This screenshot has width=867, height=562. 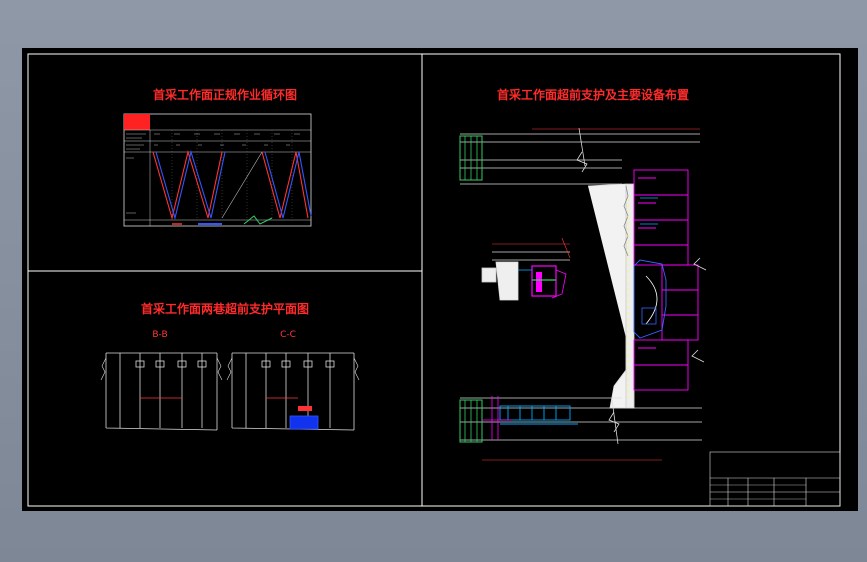 What do you see at coordinates (775, 479) in the screenshot?
I see `title-block` at bounding box center [775, 479].